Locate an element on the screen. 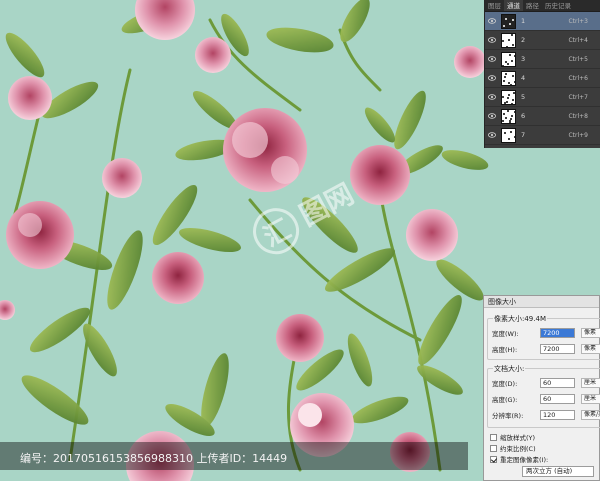  channel-row: 6 Ctrl+8 is located at coordinates (542, 116).